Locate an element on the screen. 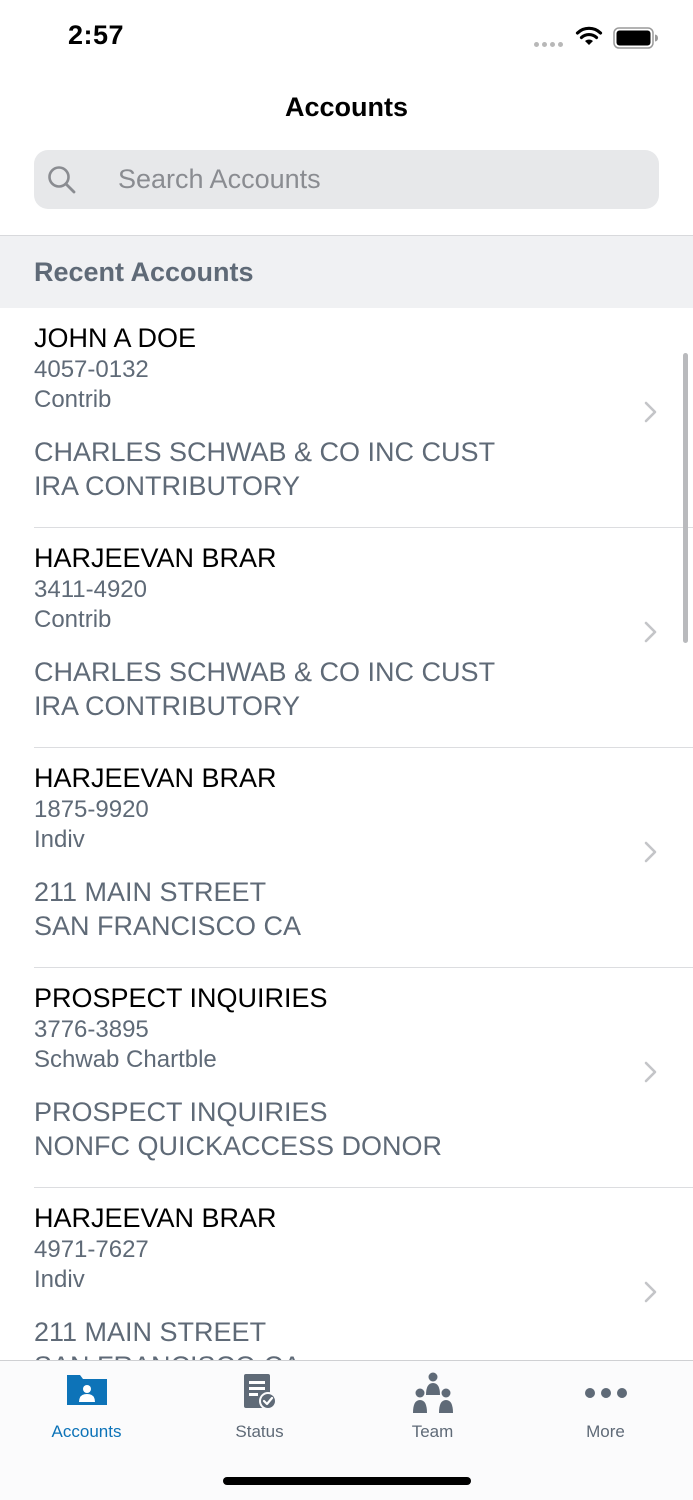  tab-more: More is located at coordinates (605, 1406).